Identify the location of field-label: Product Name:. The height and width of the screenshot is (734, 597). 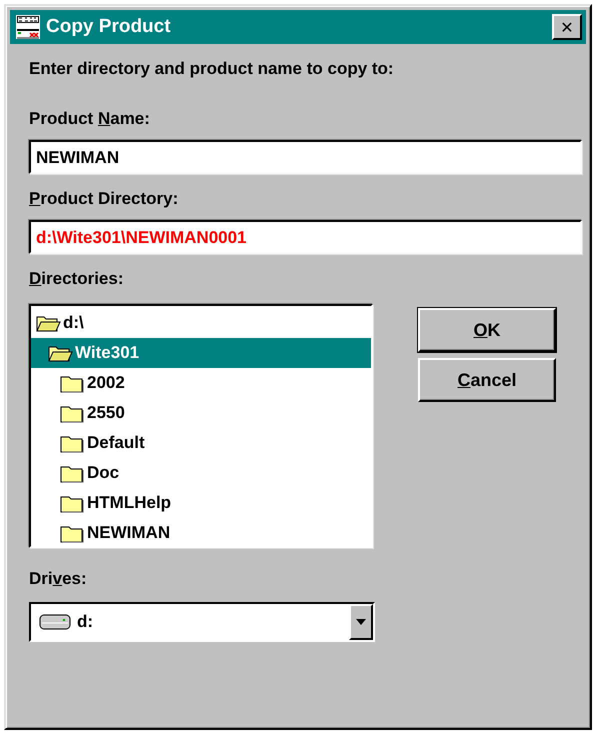
(90, 119).